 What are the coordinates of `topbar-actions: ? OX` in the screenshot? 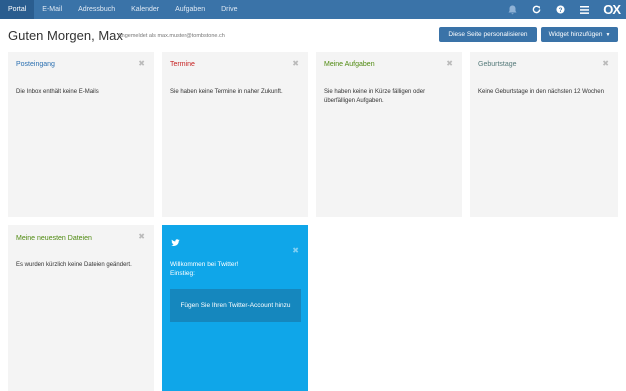 It's located at (564, 9).